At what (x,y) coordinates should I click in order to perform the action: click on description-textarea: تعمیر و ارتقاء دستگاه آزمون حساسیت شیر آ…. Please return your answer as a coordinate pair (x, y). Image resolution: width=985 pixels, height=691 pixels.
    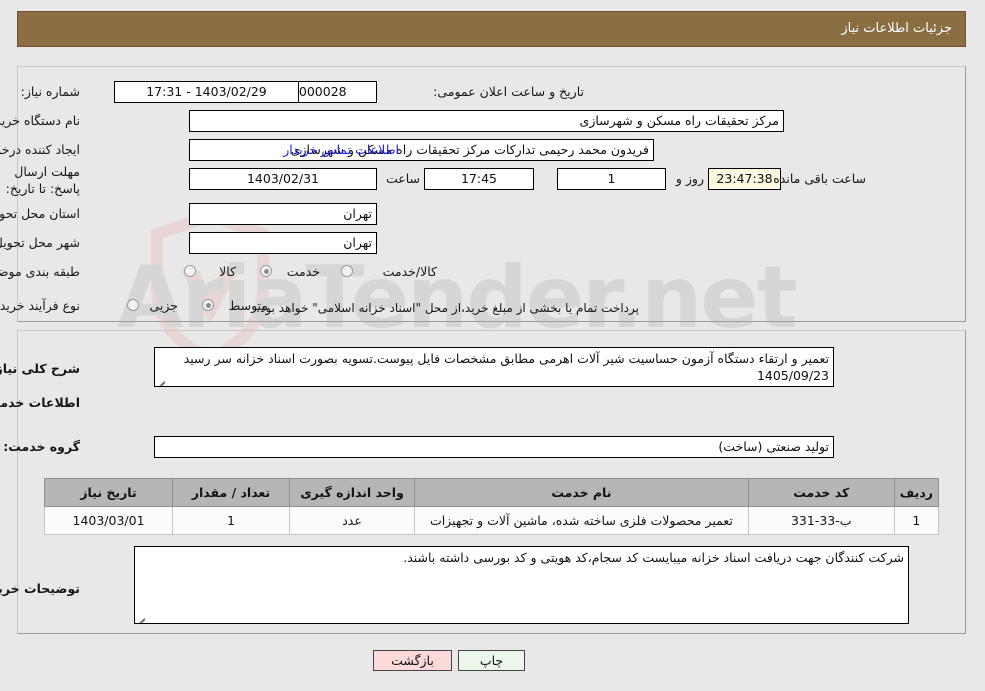
    Looking at the image, I should click on (495, 367).